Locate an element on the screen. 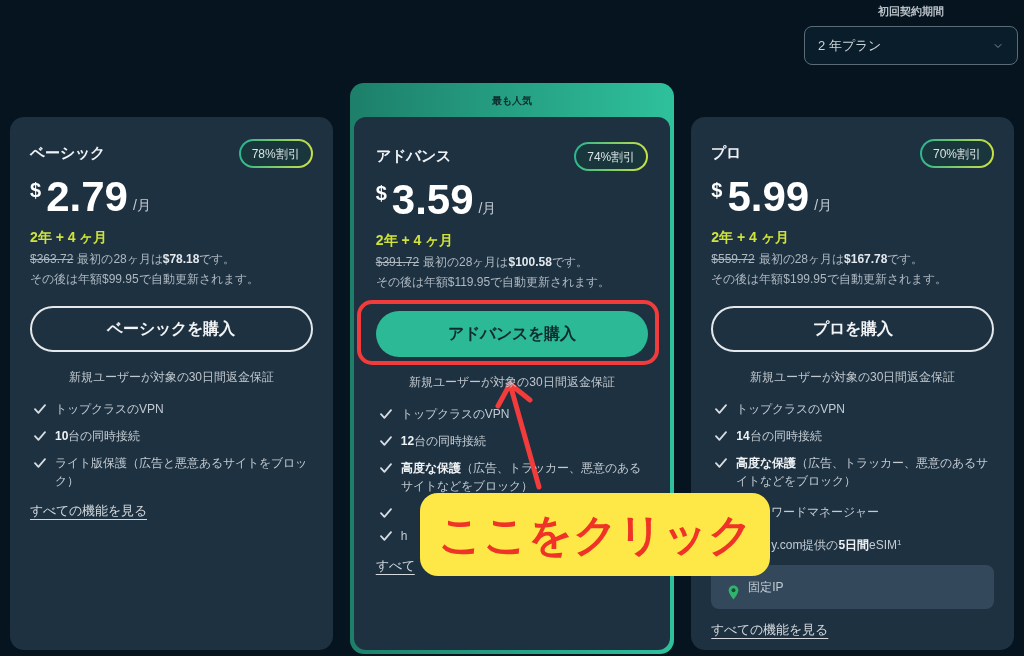 This screenshot has width=1024, height=656. price-amount: 5.99 is located at coordinates (768, 197).